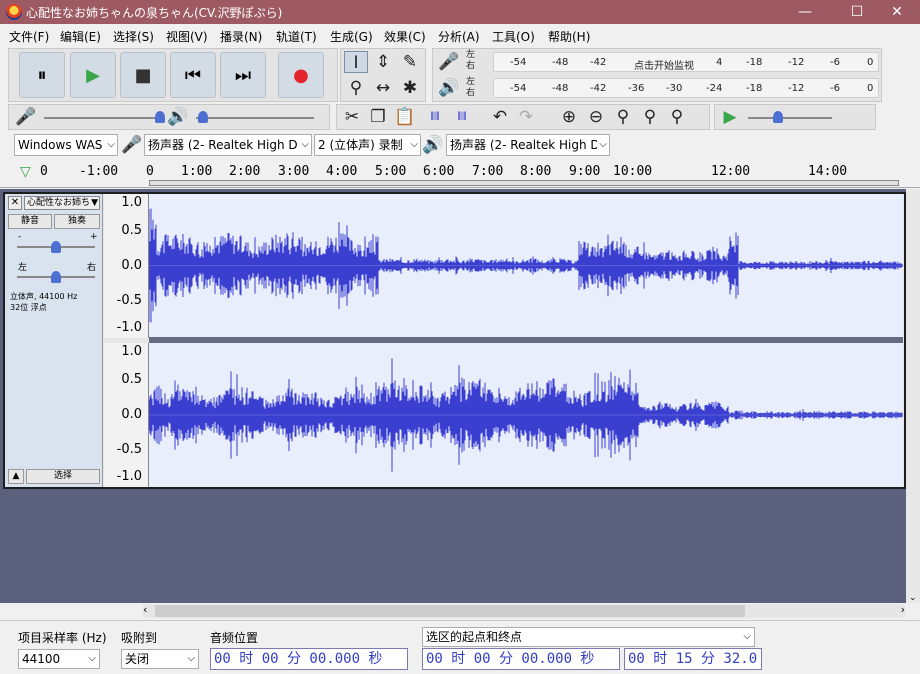 This screenshot has height=674, width=920. I want to click on selection-mode-select: 选区的起点和终点 ⌵, so click(588, 637).